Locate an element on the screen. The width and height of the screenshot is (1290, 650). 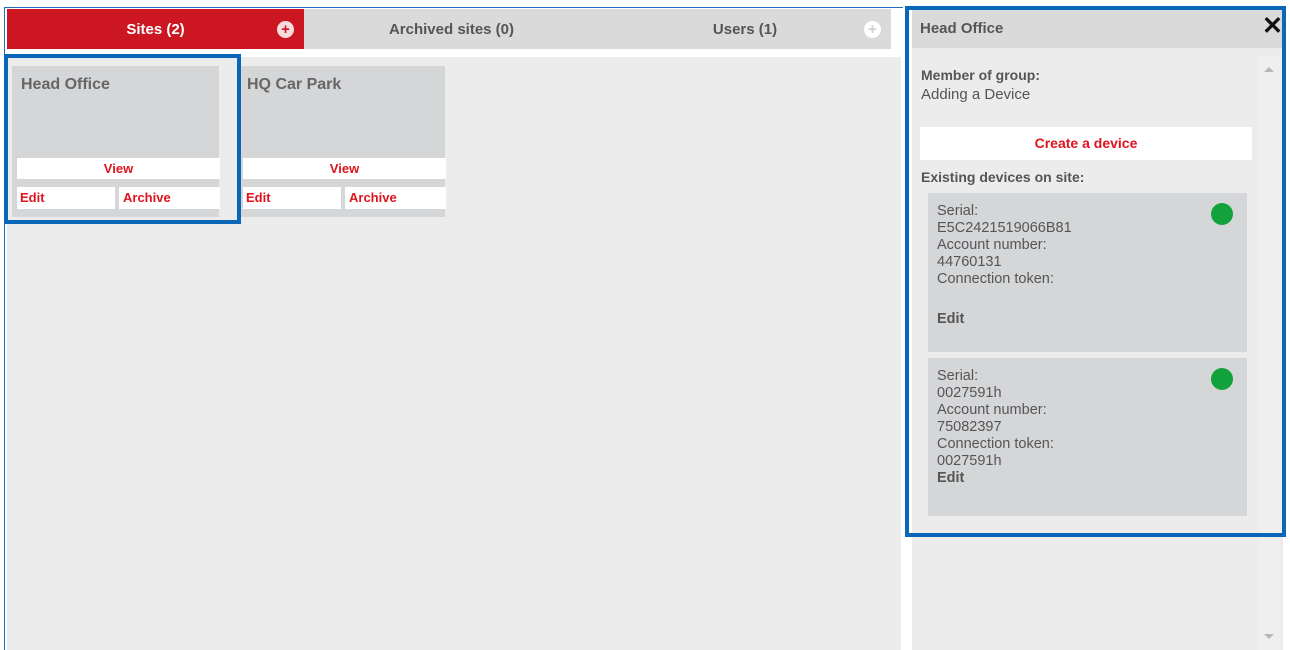
member-of-group-label: Member of group: is located at coordinates (980, 75).